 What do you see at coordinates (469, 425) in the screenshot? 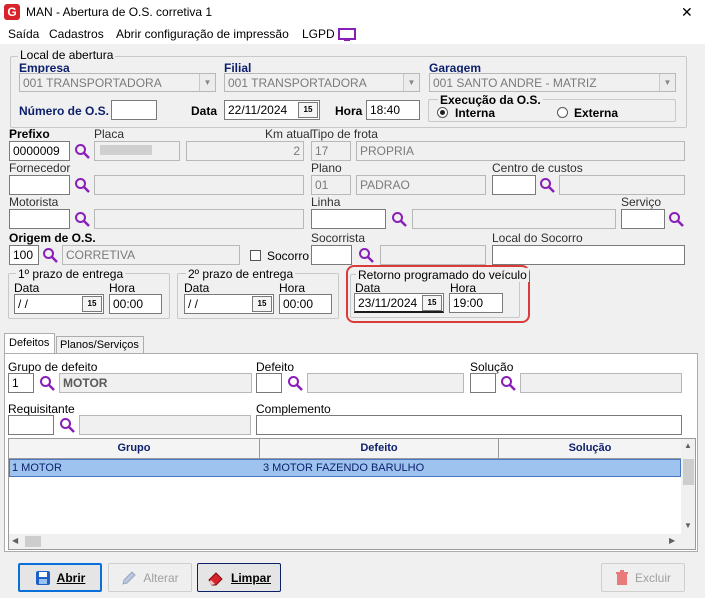
I see `complemento-input` at bounding box center [469, 425].